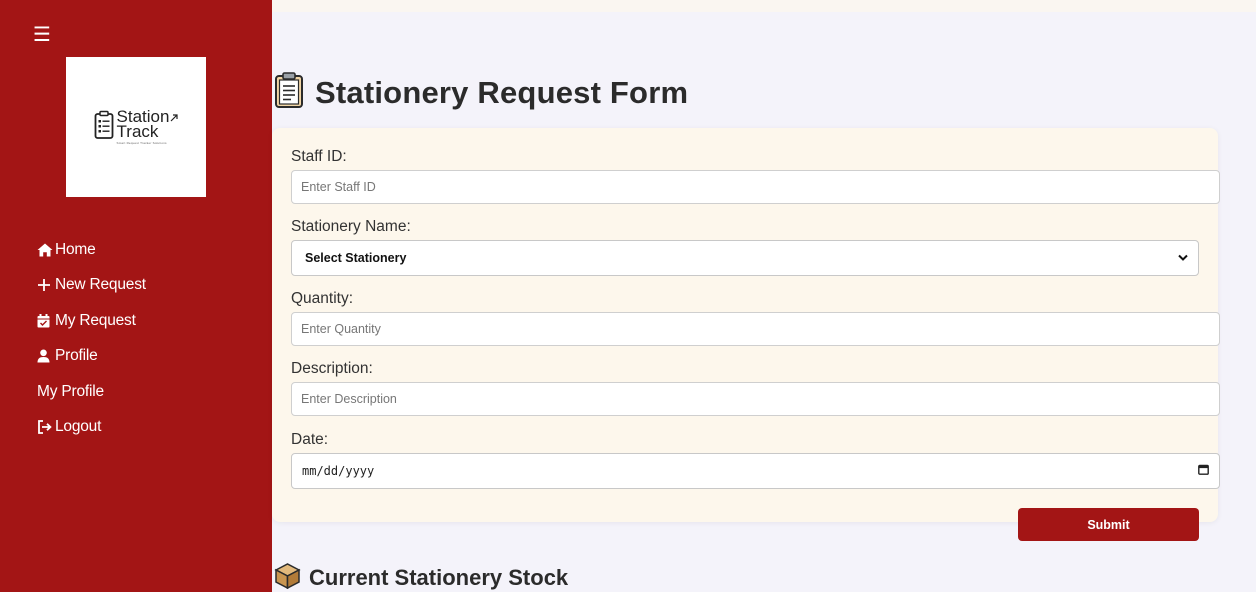  I want to click on home-icon, so click(45, 250).